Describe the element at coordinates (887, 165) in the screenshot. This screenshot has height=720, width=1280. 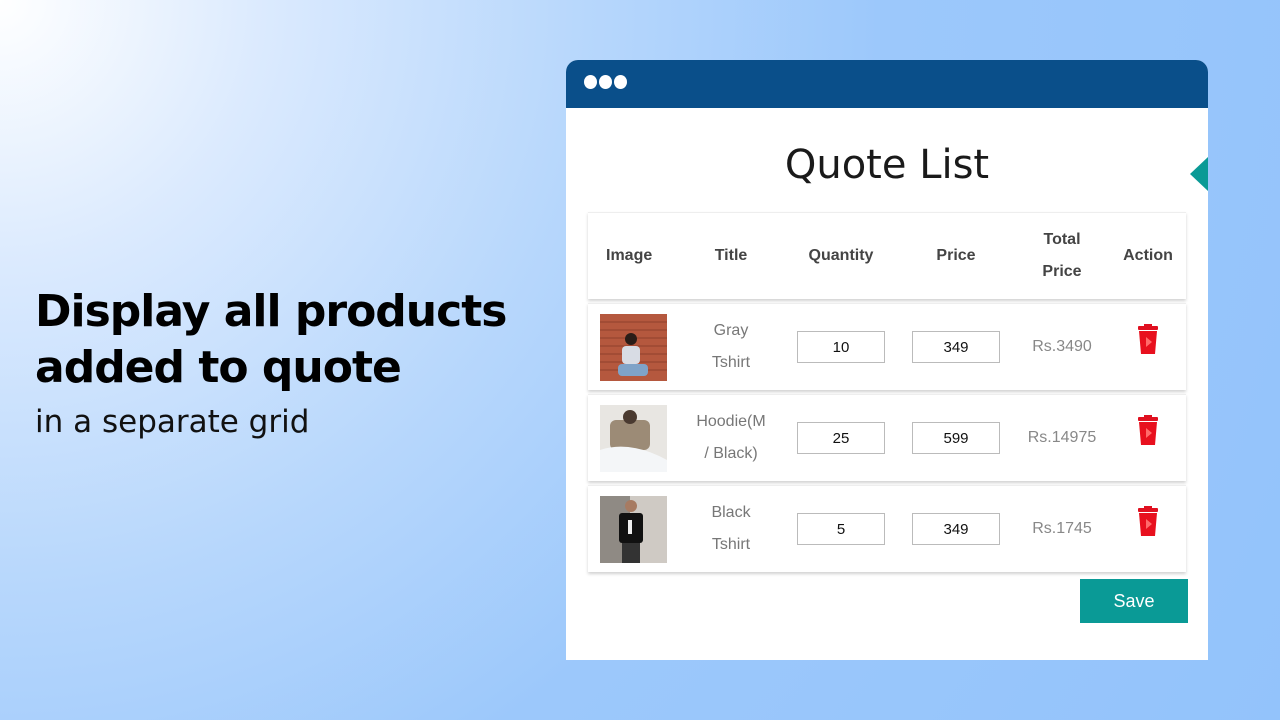
I see `page-title: Quote List` at that location.